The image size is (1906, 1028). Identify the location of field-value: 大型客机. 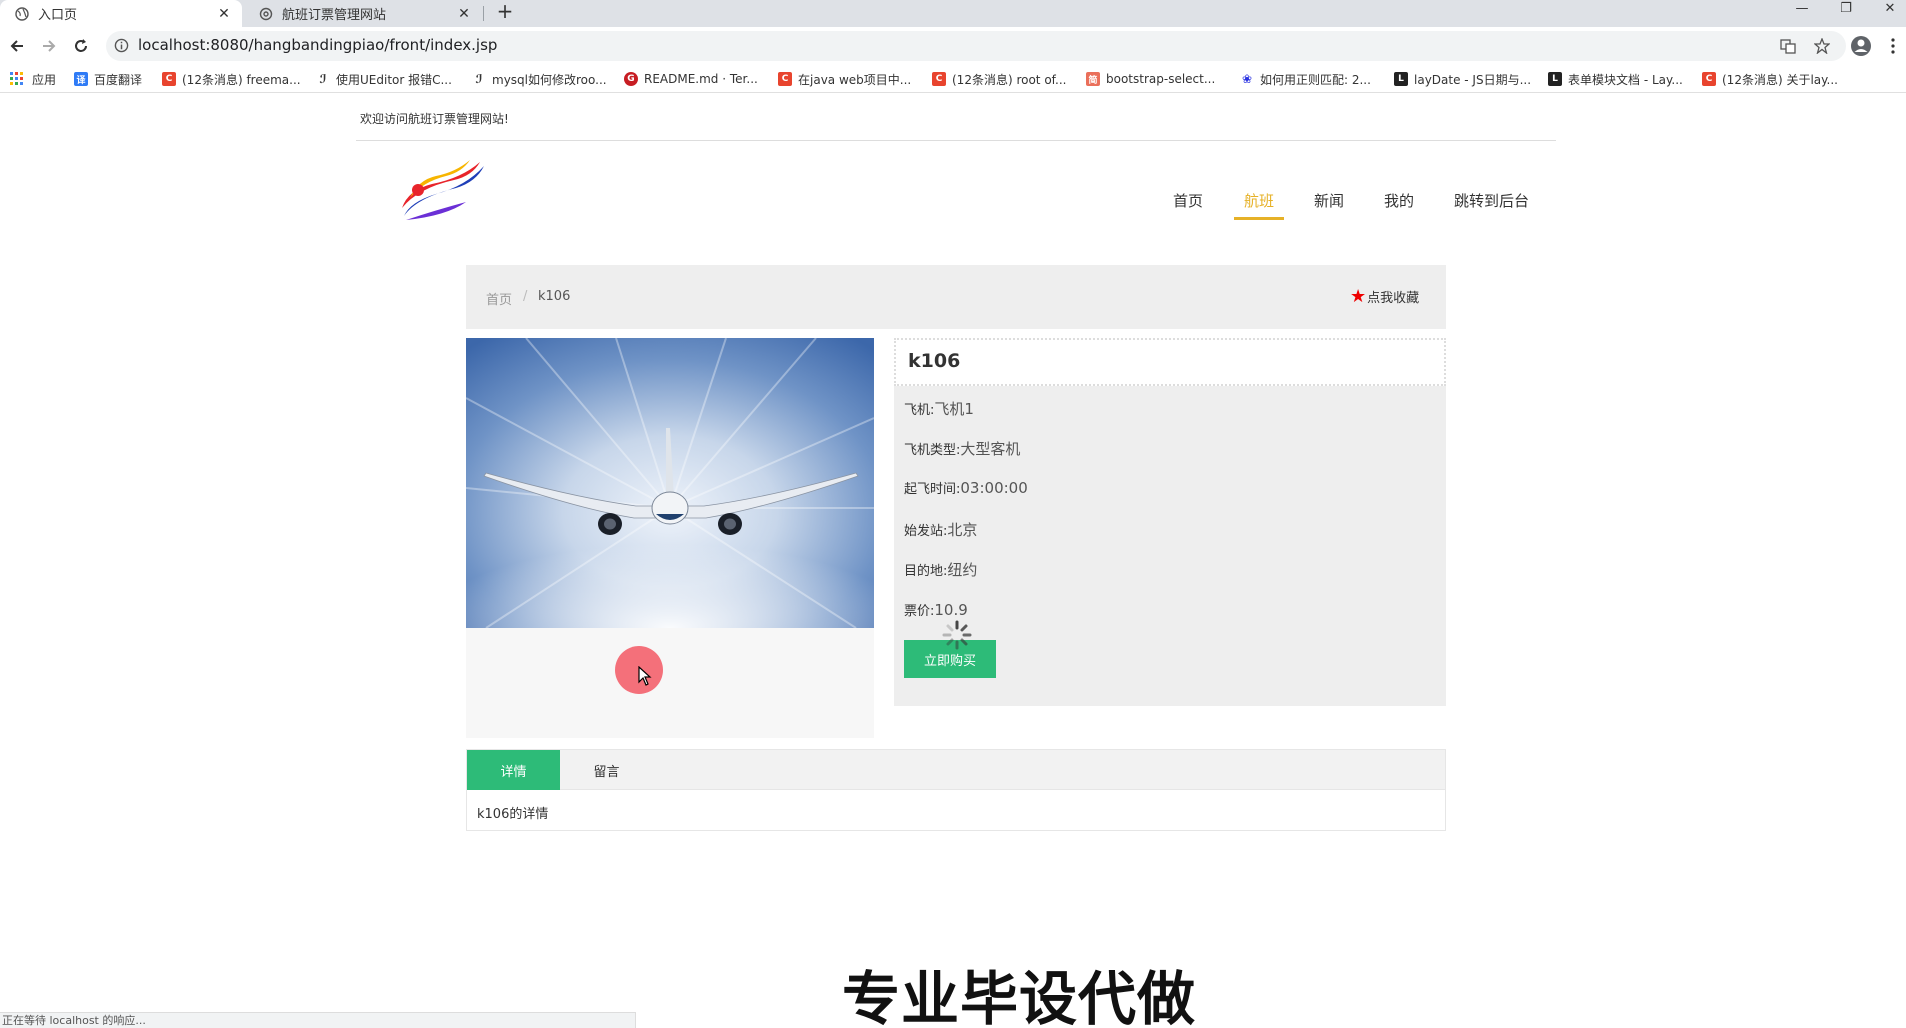
(990, 449).